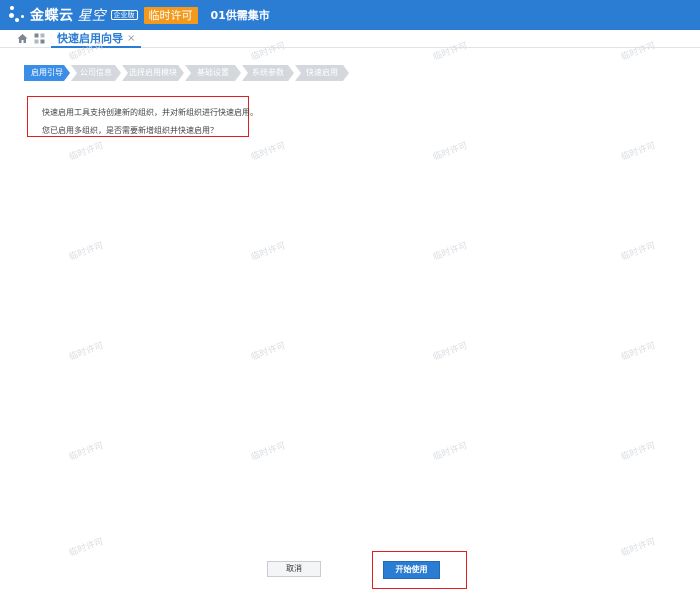 This screenshot has width=700, height=591. I want to click on brand-sub: 星空, so click(91, 16).